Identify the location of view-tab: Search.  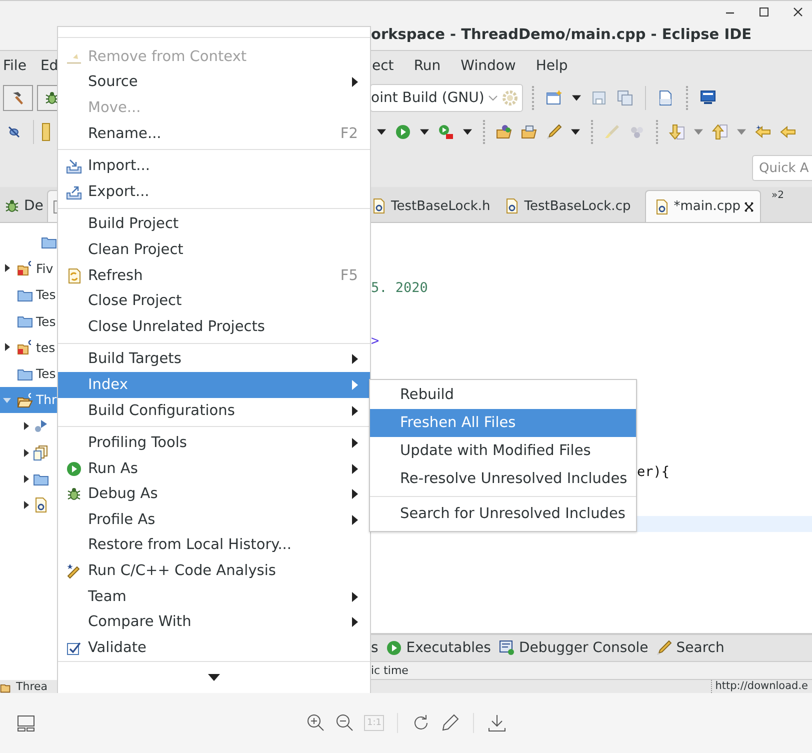
(690, 648).